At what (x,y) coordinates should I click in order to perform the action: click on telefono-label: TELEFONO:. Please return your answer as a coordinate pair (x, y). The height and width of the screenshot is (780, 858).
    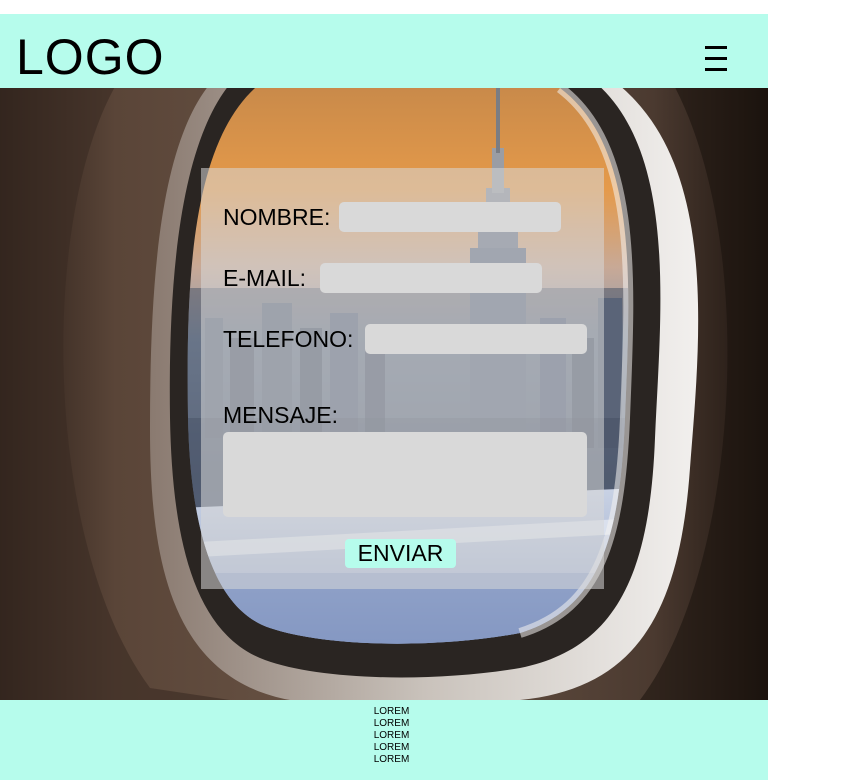
    Looking at the image, I should click on (288, 339).